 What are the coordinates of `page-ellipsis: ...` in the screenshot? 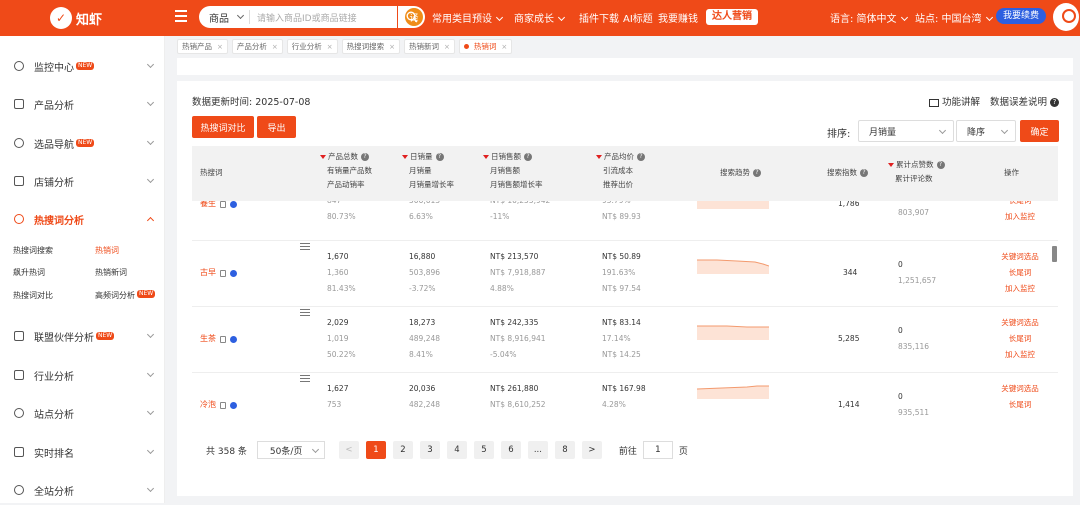 It's located at (537, 450).